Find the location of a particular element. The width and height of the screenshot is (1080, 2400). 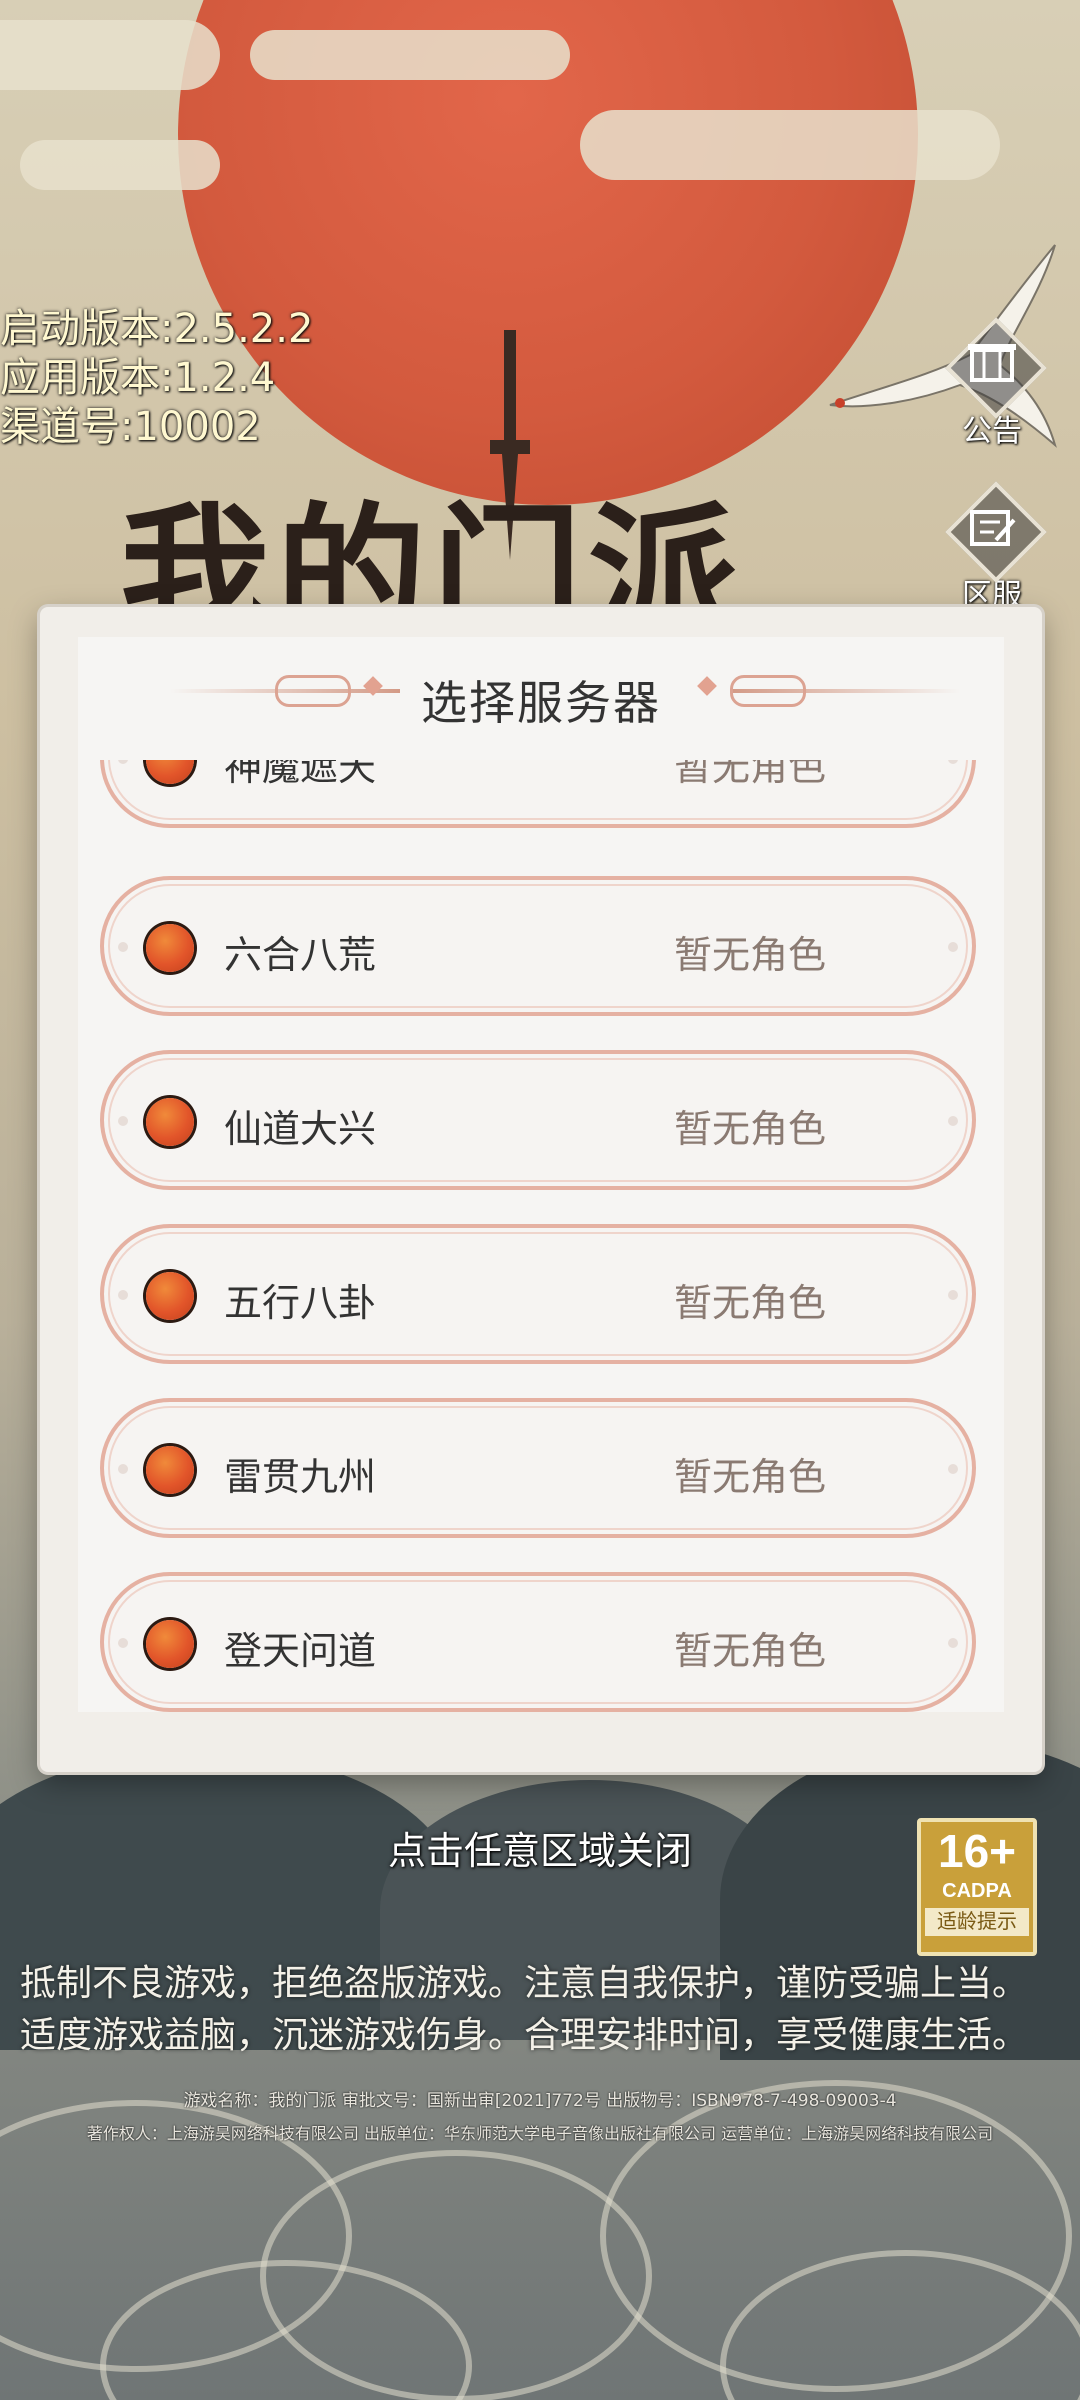

server-name: 六合八荒 is located at coordinates (300, 955).